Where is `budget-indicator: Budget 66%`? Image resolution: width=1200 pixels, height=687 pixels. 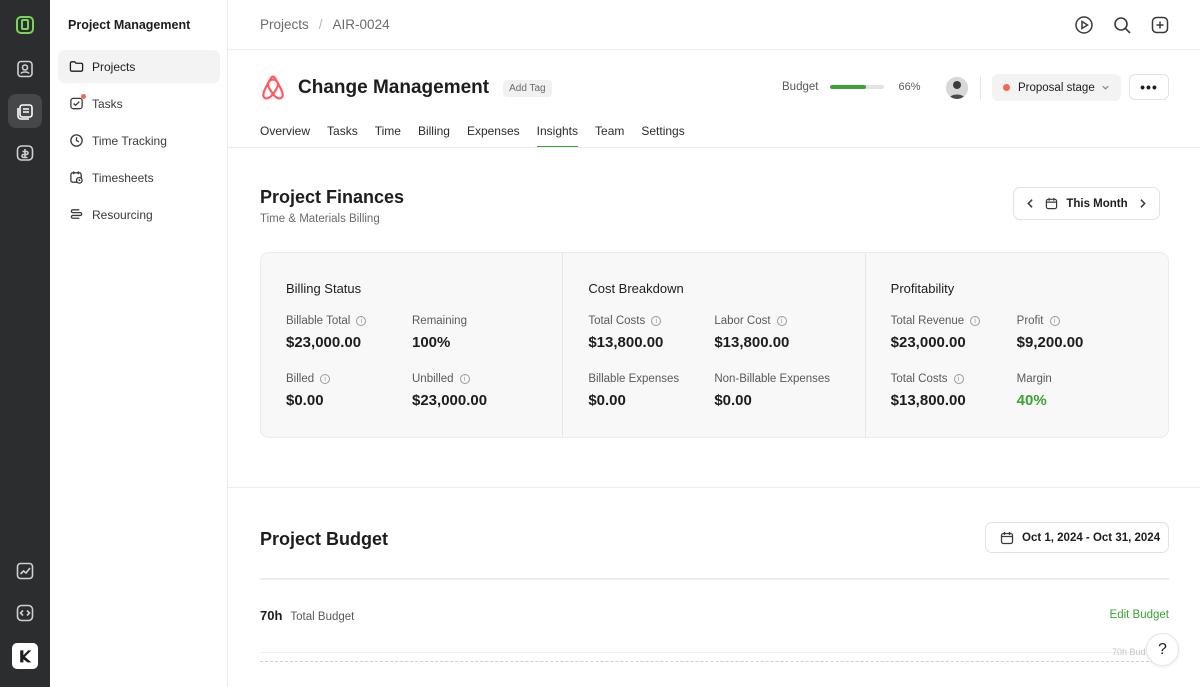
budget-indicator: Budget 66% is located at coordinates (851, 87).